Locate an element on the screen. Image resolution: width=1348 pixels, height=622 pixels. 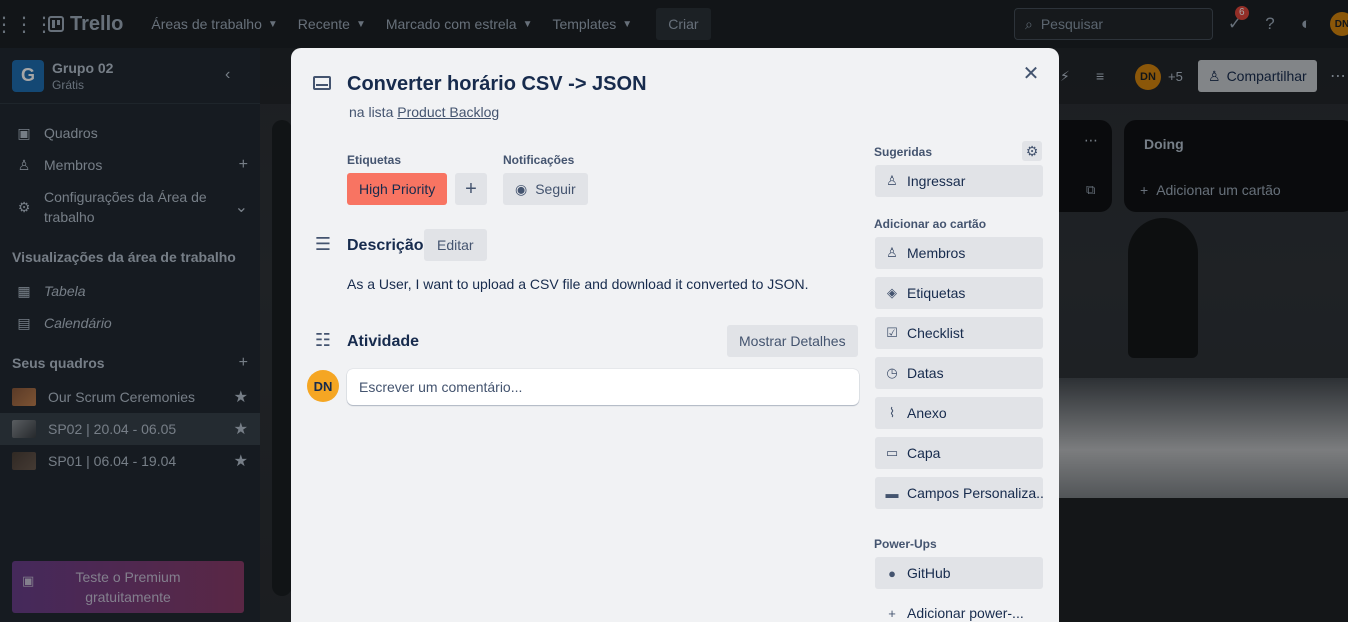
card-icon is located at coordinates (322, 83).